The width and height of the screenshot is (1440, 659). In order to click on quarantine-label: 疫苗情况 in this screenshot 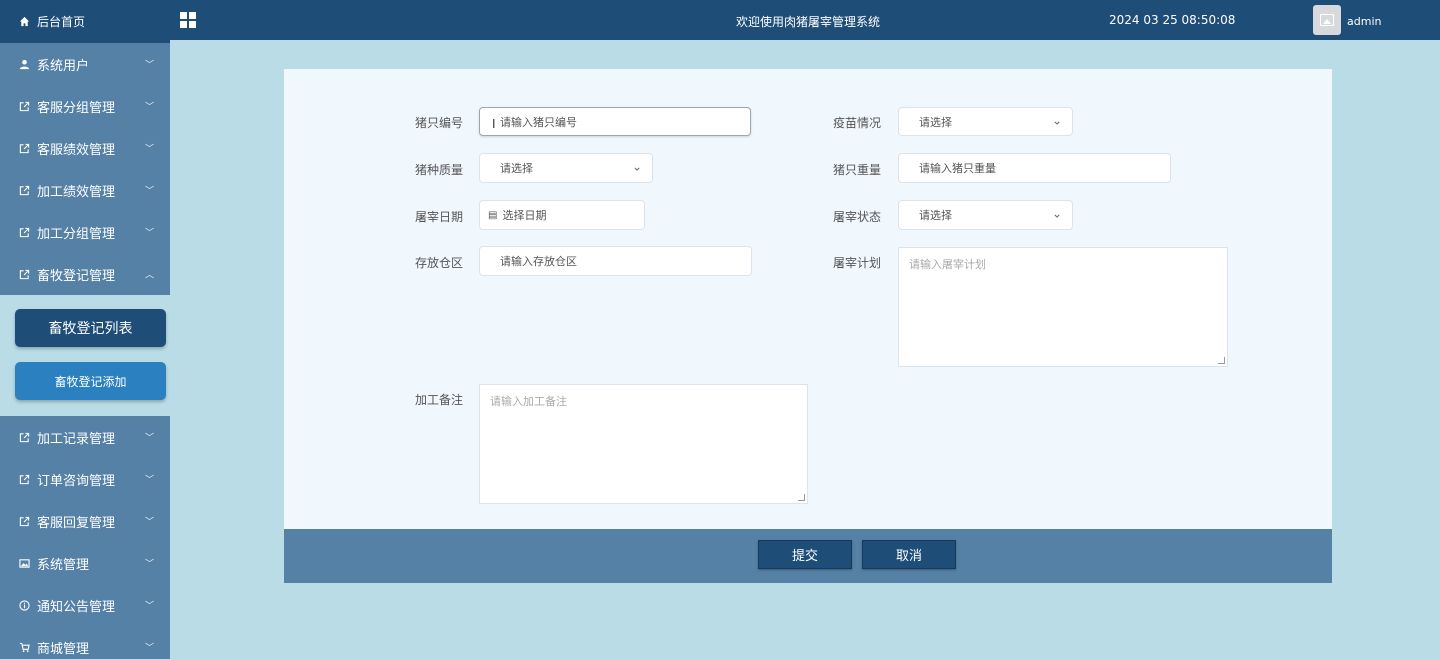, I will do `click(857, 123)`.